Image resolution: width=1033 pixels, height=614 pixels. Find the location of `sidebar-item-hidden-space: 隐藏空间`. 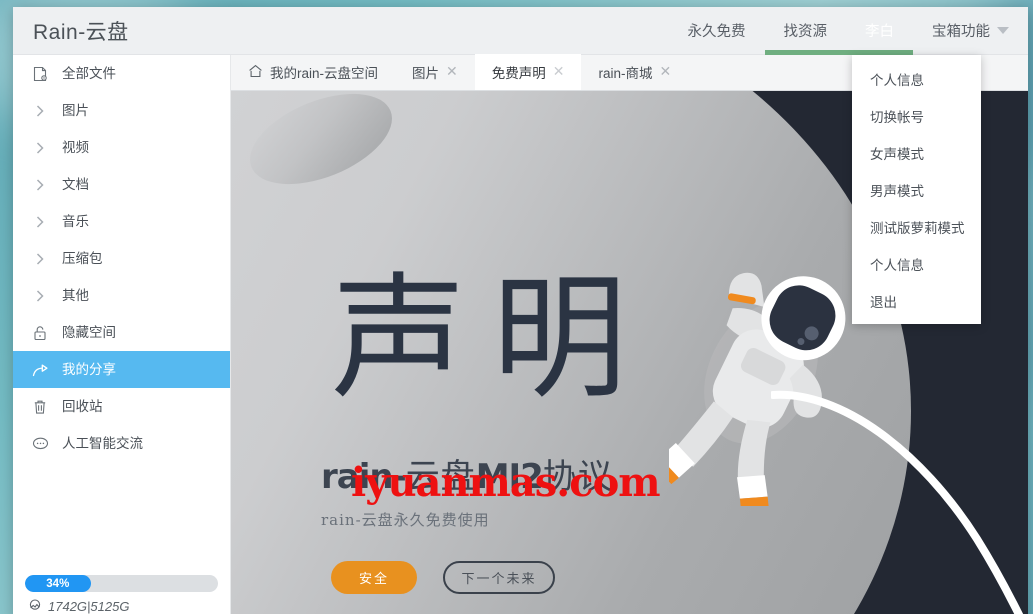

sidebar-item-hidden-space: 隐藏空间 is located at coordinates (121, 332).